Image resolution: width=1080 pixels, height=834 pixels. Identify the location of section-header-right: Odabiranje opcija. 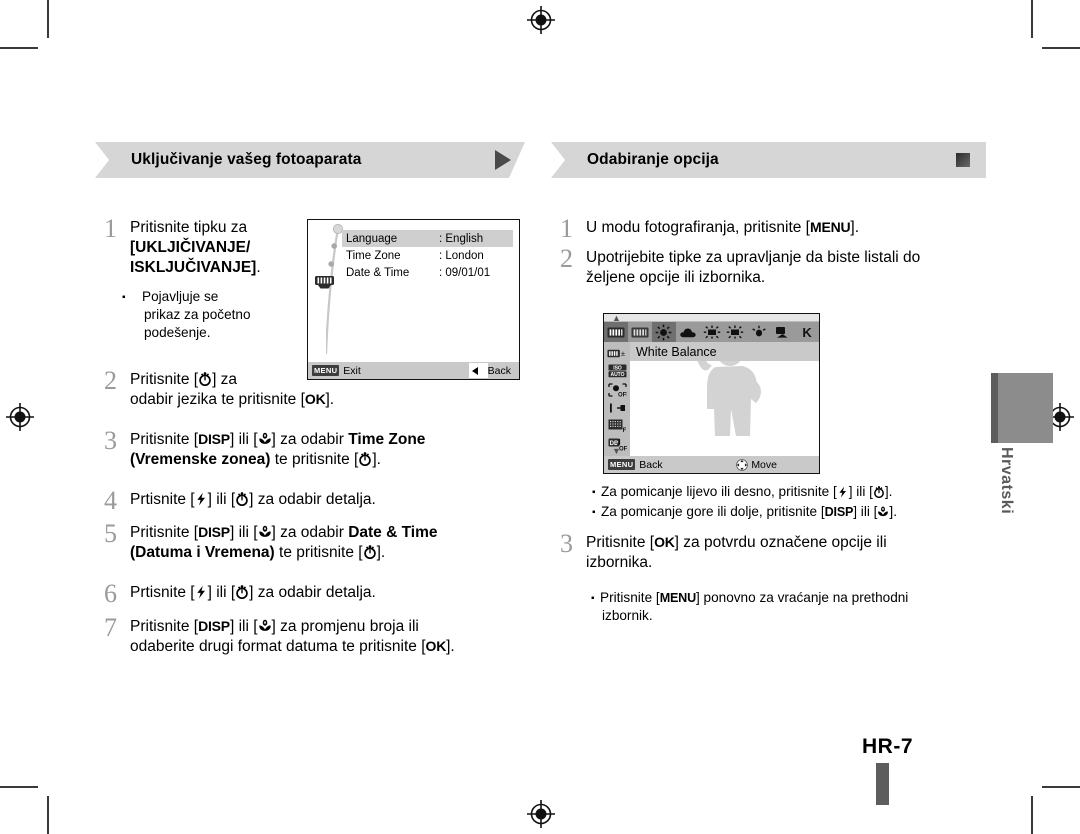
(768, 160).